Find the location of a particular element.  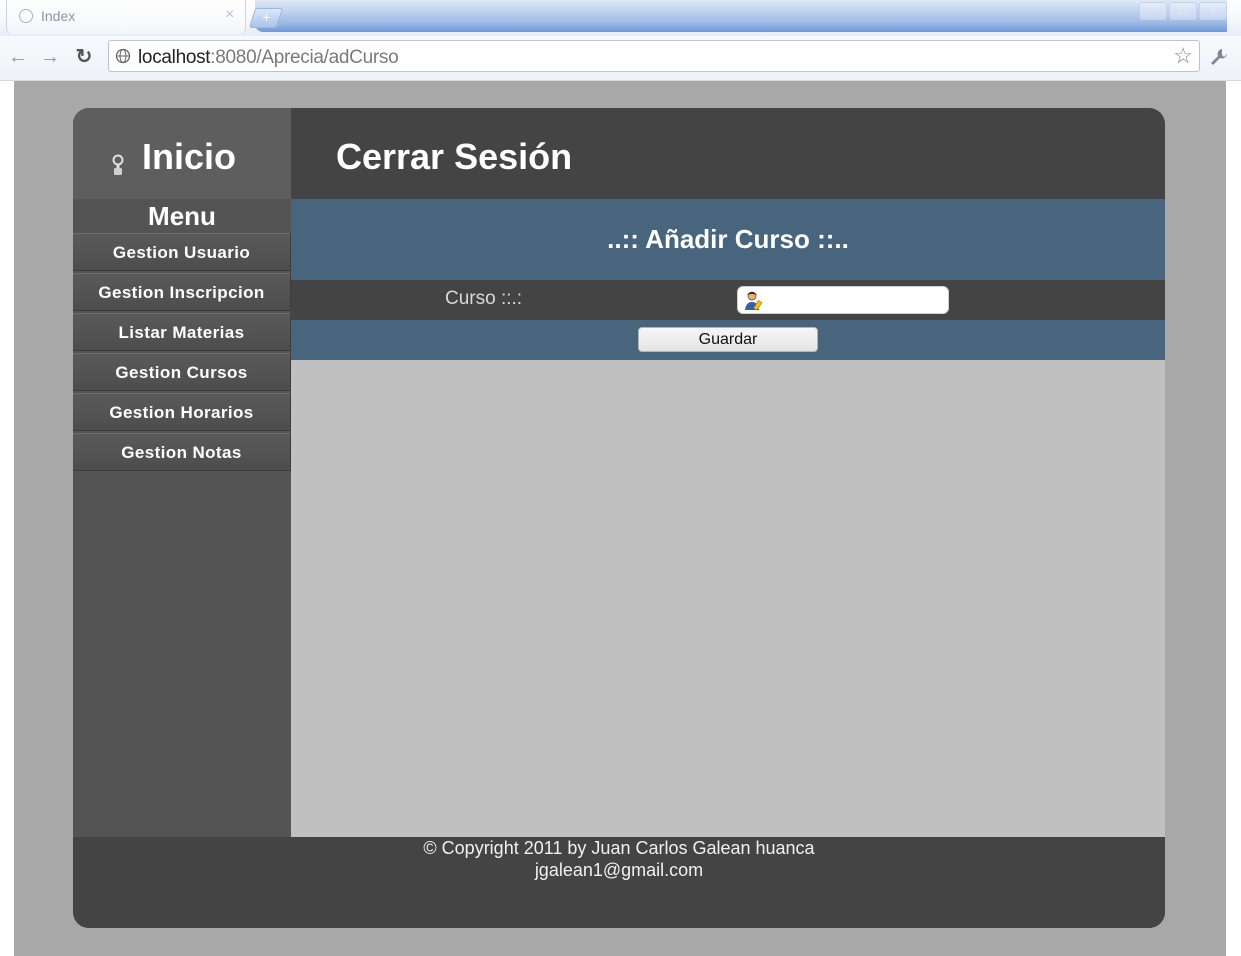

browser-toolbar: ← → ↻ localhost:8080/Aprecia/adCurso ☆ is located at coordinates (620, 58).